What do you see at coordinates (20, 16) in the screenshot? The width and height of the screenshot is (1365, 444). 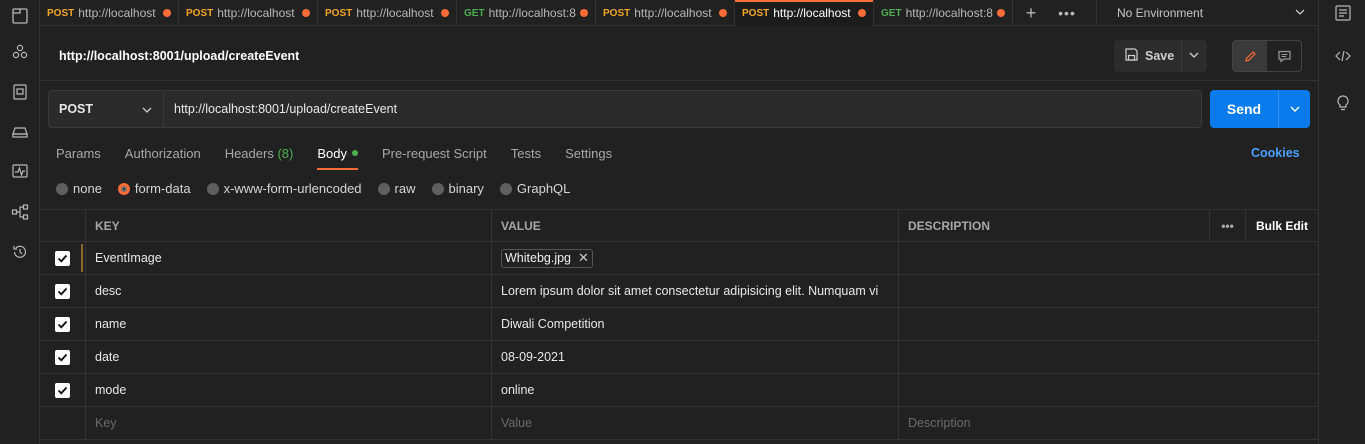 I see `new-window-icon` at bounding box center [20, 16].